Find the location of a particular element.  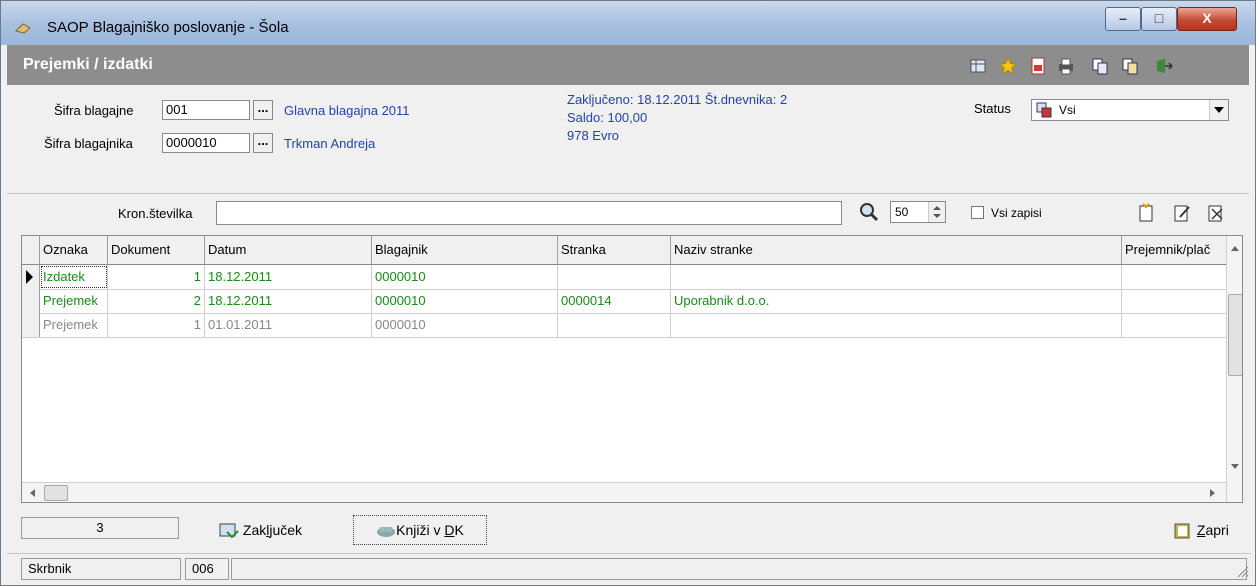

spinner-arrows is located at coordinates (936, 212).